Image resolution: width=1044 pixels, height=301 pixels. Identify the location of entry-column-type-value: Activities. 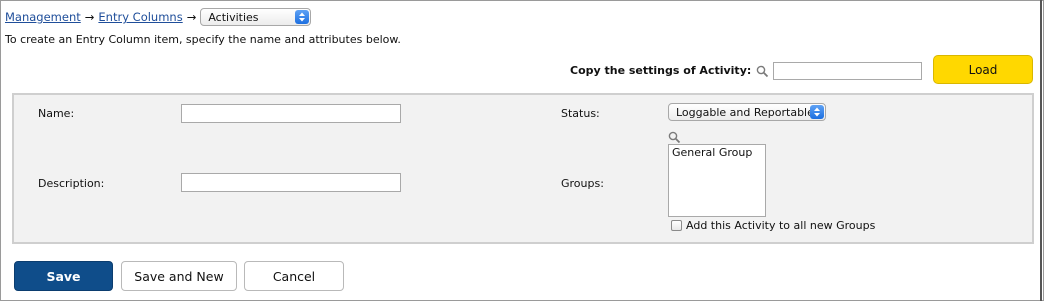
(233, 17).